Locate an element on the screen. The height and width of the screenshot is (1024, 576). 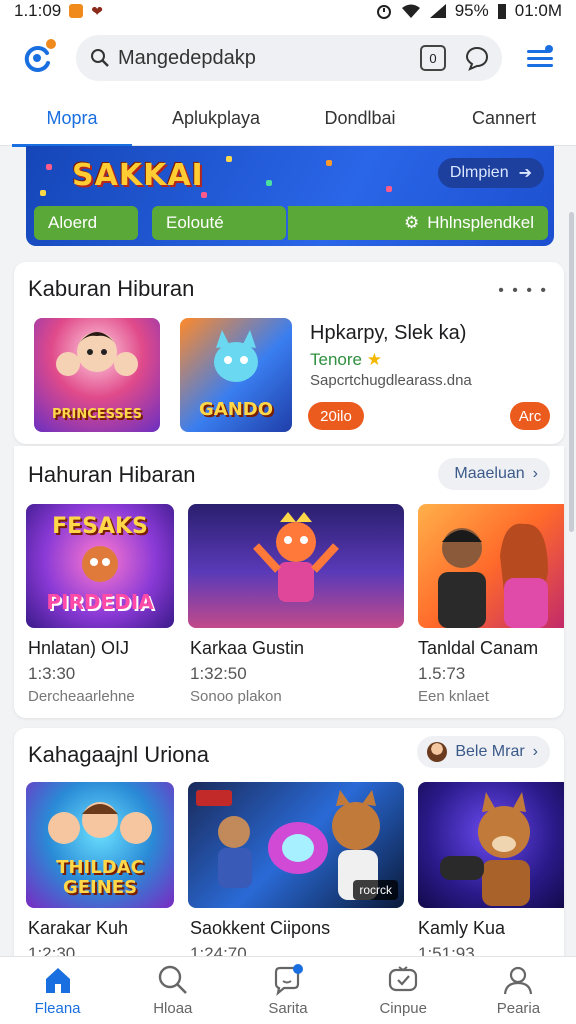
app-notification-icon is located at coordinates (76, 11).